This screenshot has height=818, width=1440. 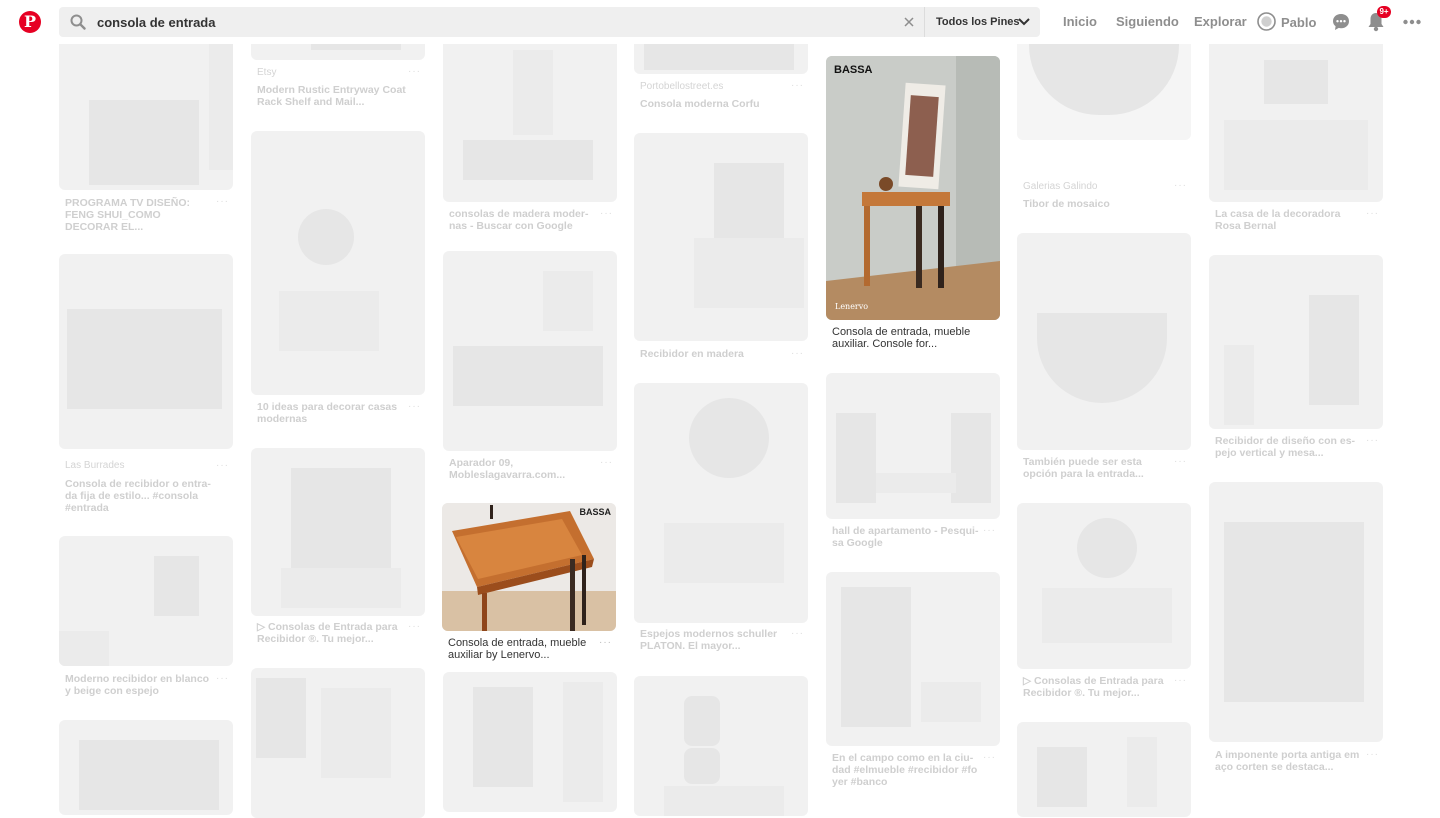 I want to click on nav-home: Inicio, so click(x=1080, y=22).